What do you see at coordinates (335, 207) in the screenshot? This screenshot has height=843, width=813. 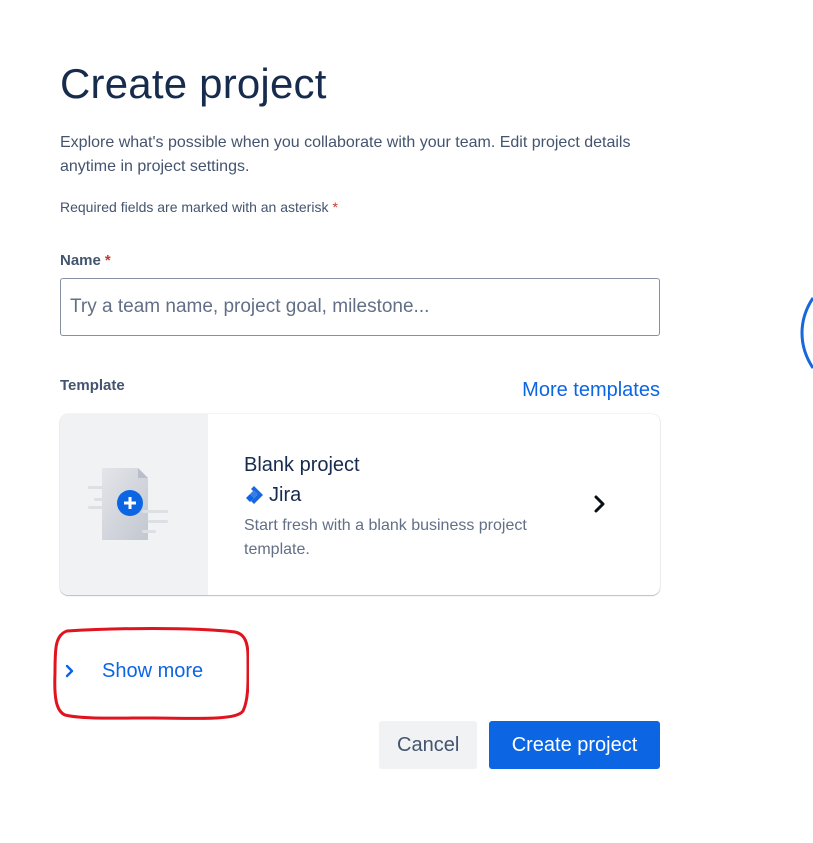 I see `required-asterisk: *` at bounding box center [335, 207].